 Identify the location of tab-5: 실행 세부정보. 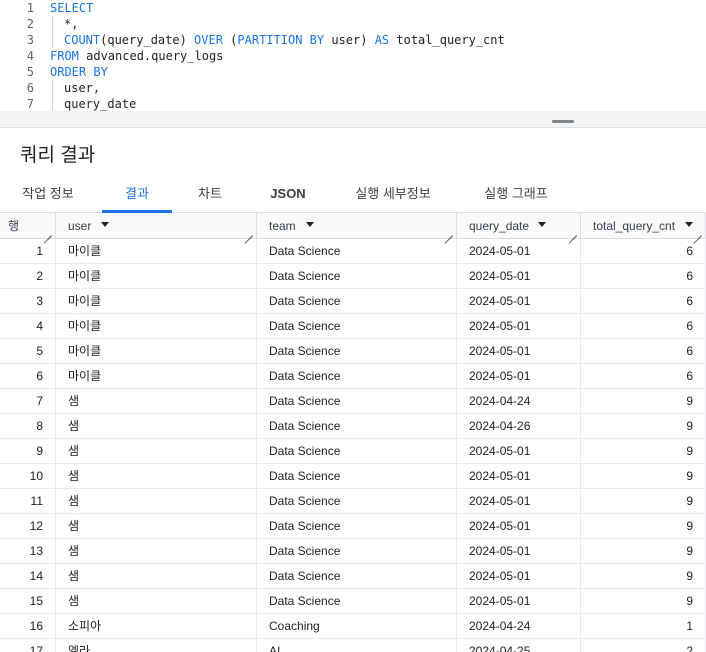
(393, 194).